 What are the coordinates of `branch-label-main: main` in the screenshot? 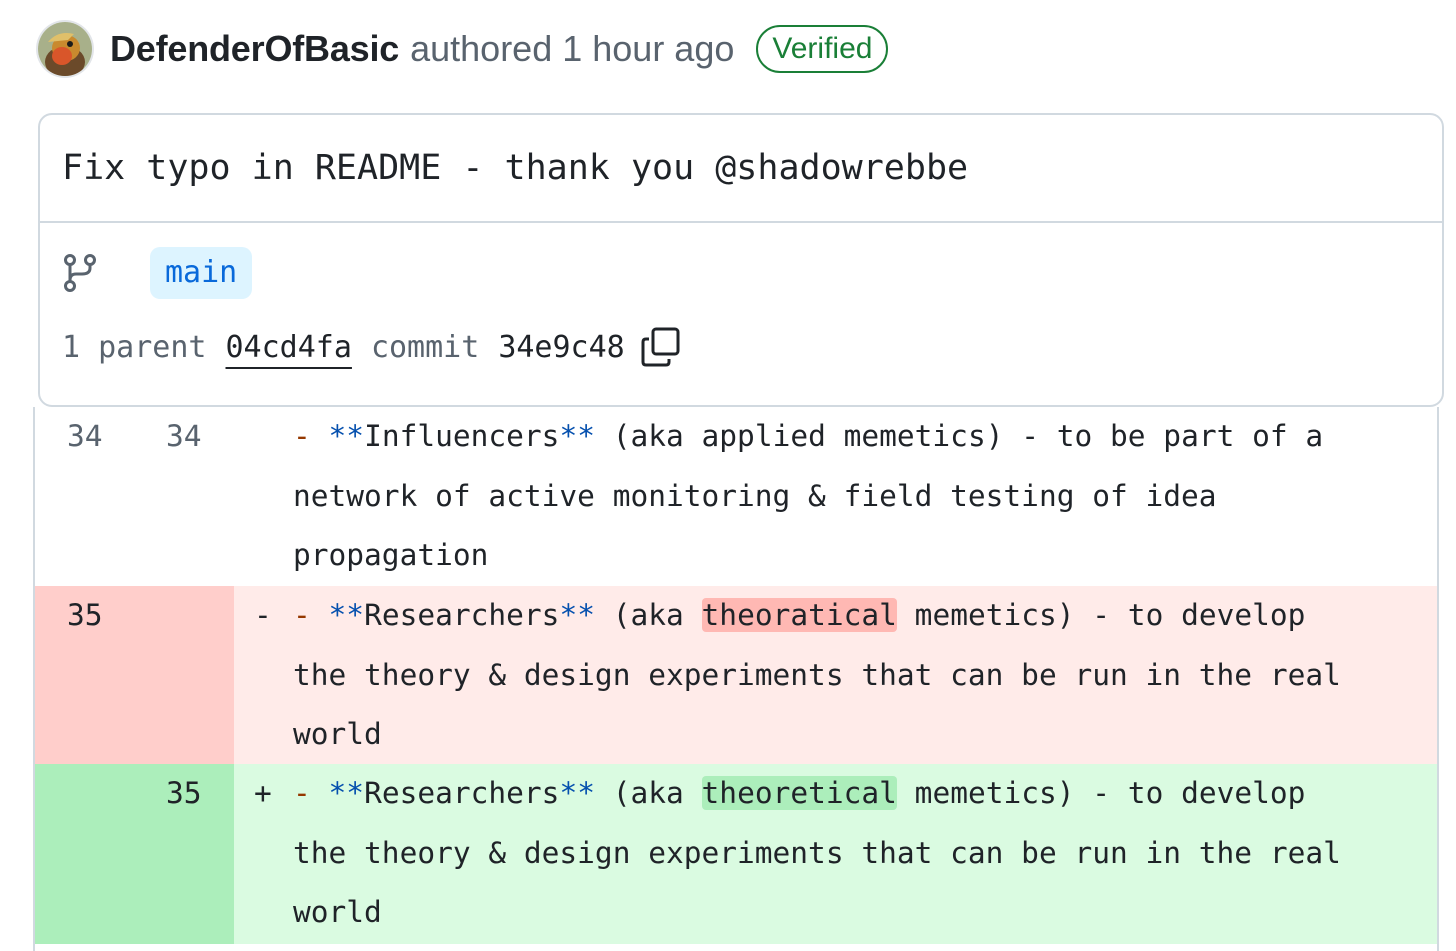 It's located at (201, 273).